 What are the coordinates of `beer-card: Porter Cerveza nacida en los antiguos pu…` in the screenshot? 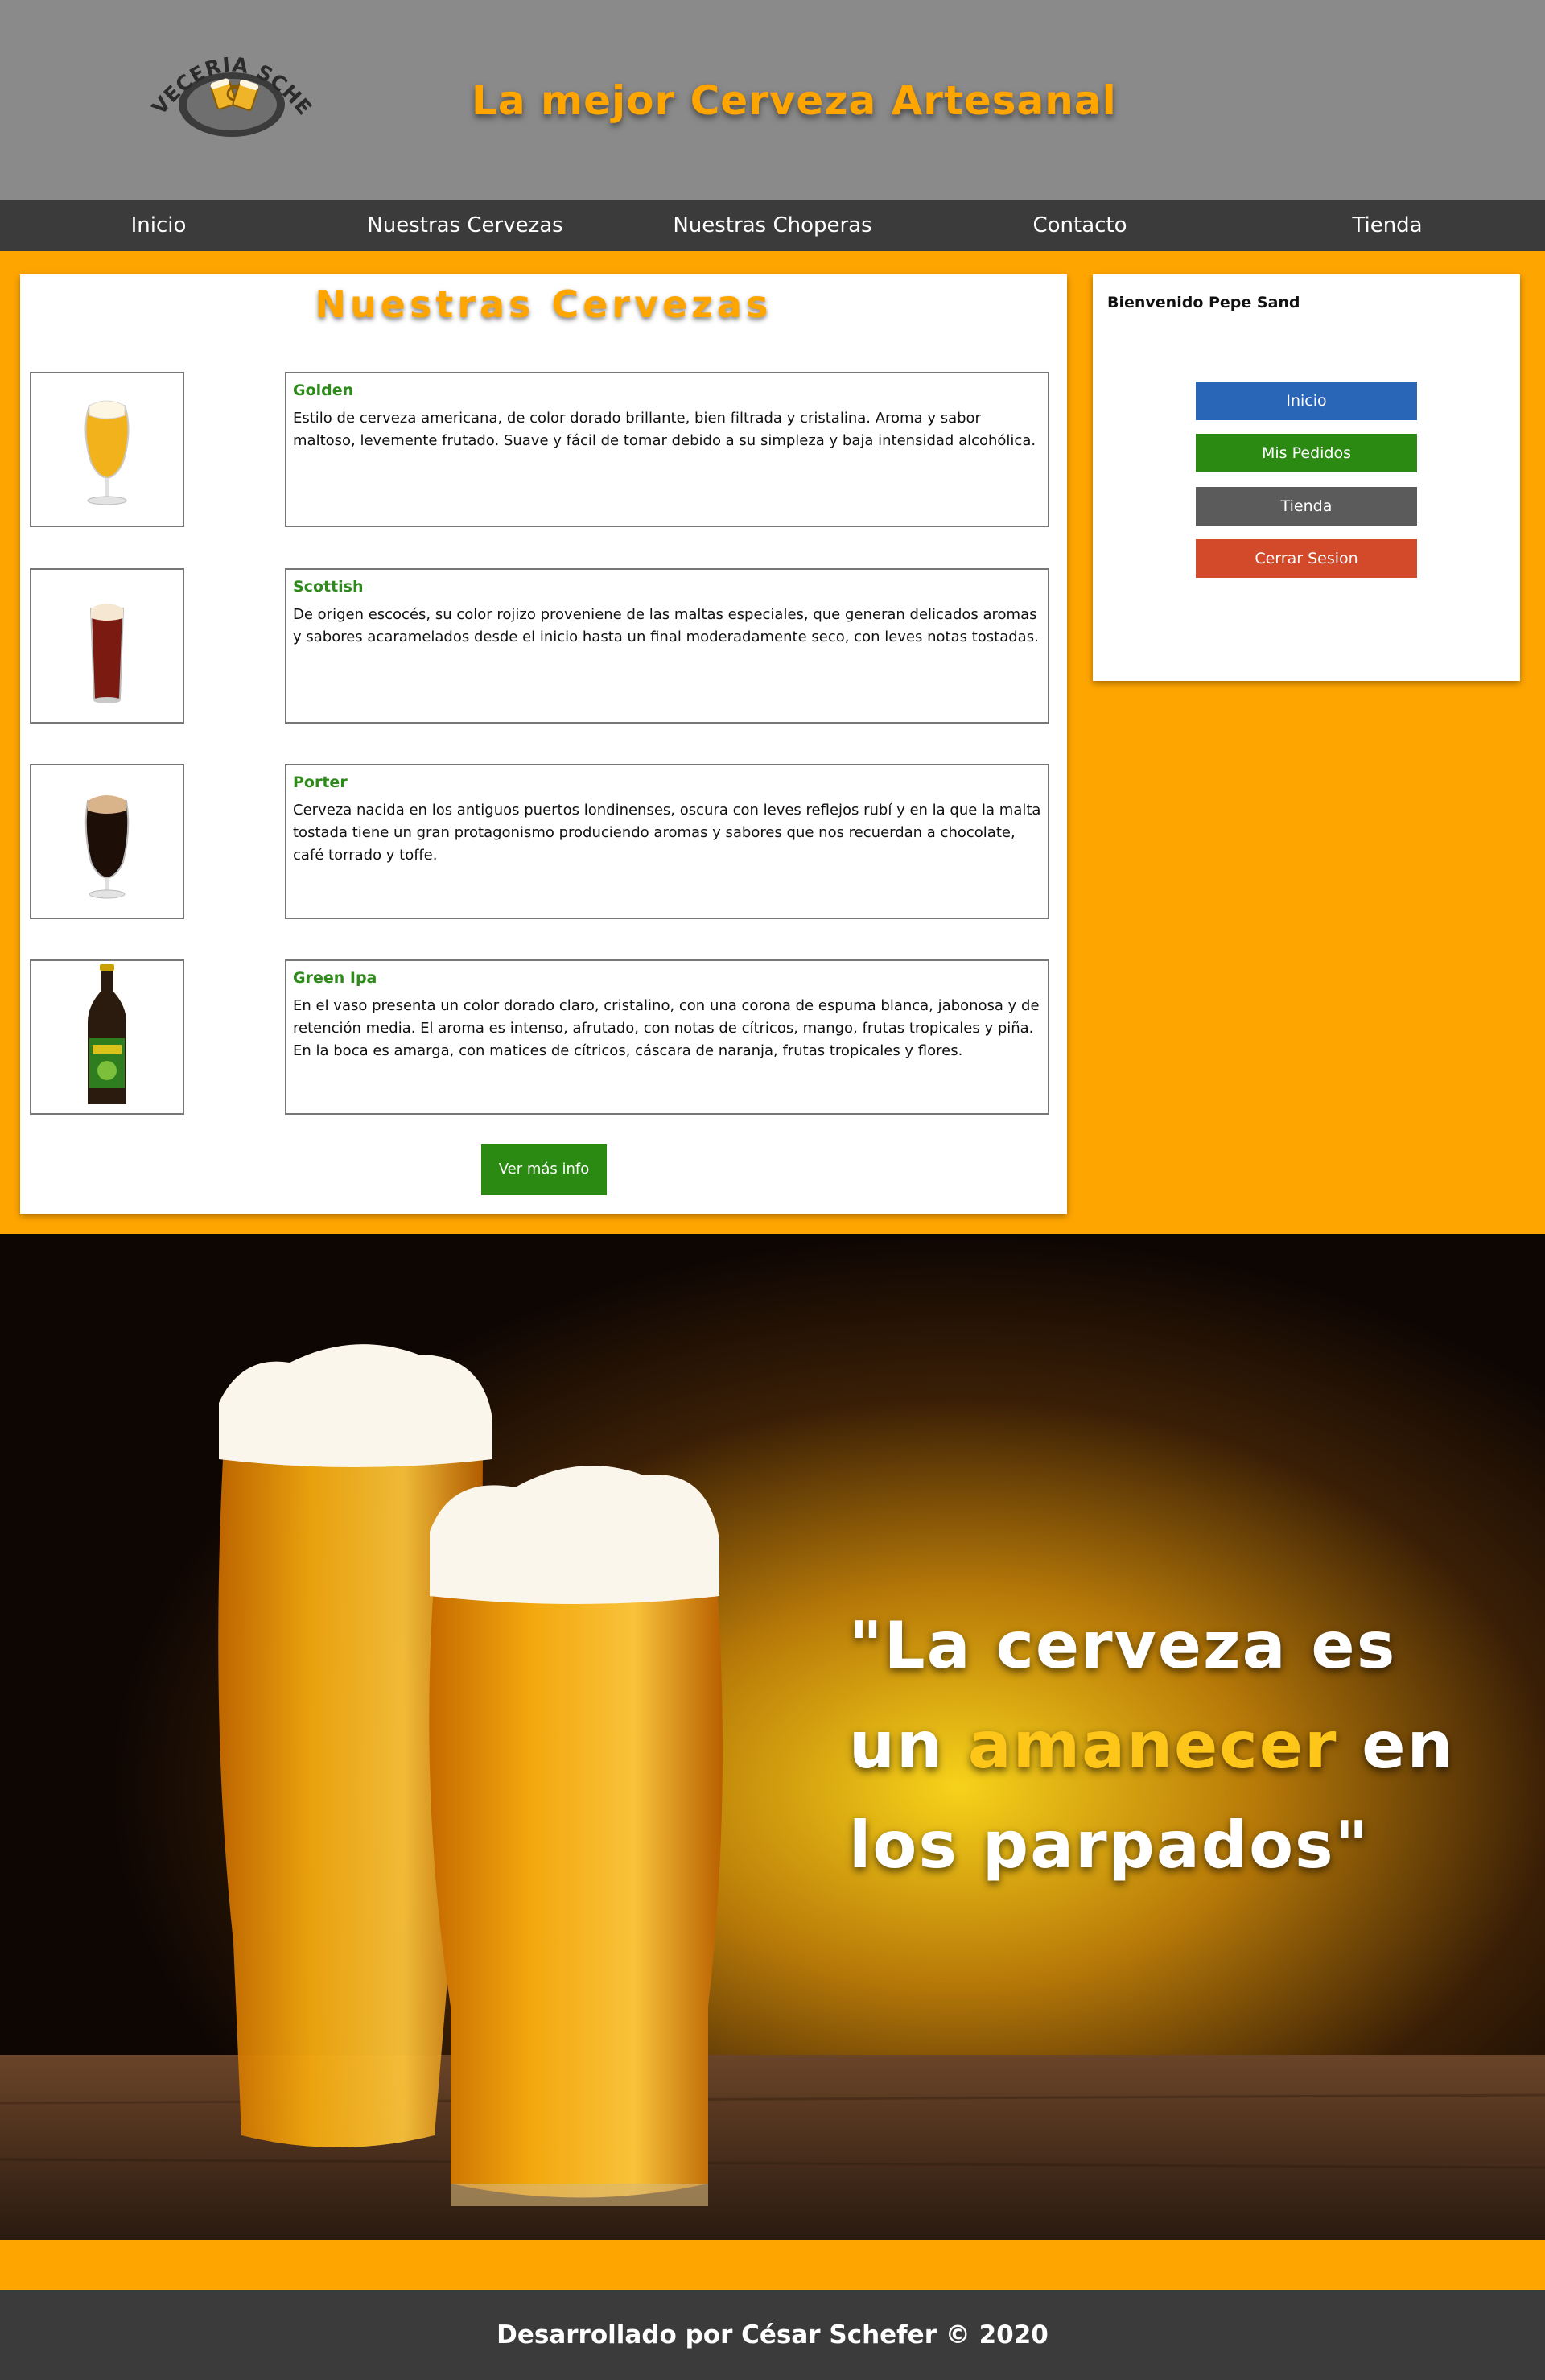 It's located at (667, 841).